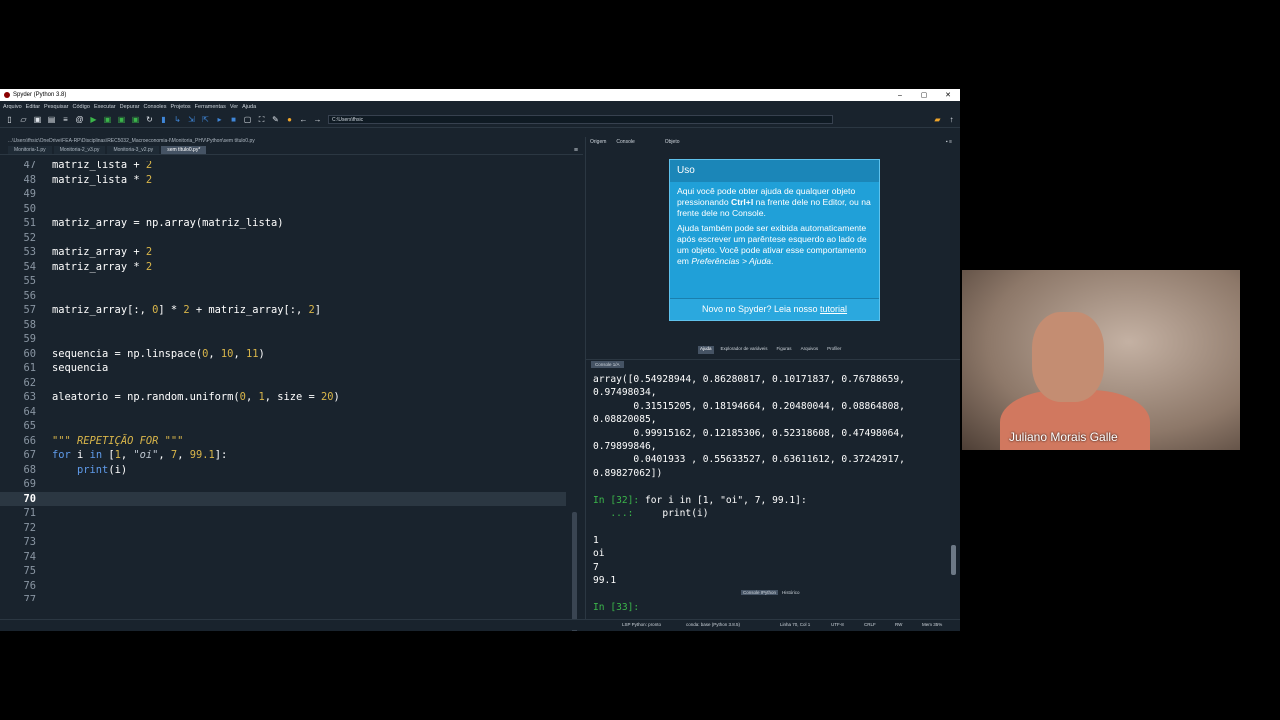 The height and width of the screenshot is (720, 1280). Describe the element at coordinates (283, 571) in the screenshot. I see `code-line: 75` at that location.